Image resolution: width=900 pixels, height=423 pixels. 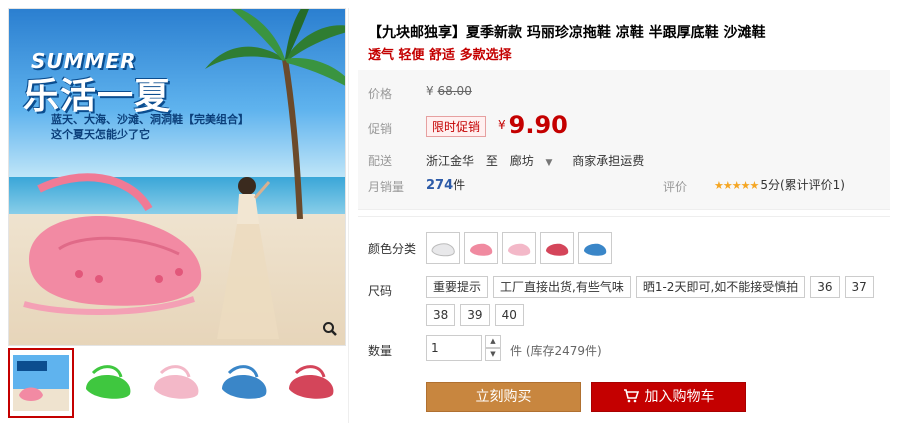 I want to click on price-label: 价格, so click(x=380, y=94).